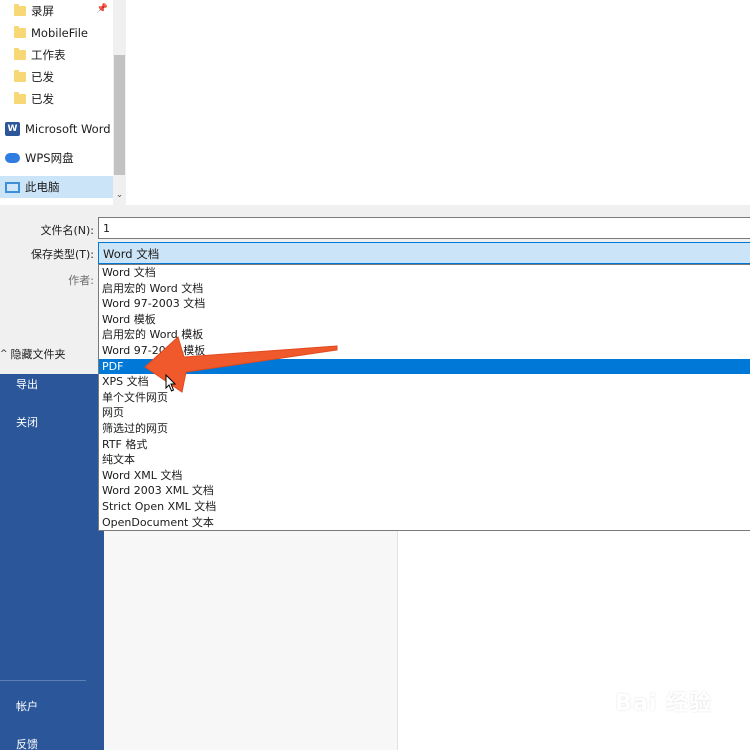 This screenshot has width=750, height=750. Describe the element at coordinates (56, 77) in the screenshot. I see `tree-item-sent-1: 已发` at that location.